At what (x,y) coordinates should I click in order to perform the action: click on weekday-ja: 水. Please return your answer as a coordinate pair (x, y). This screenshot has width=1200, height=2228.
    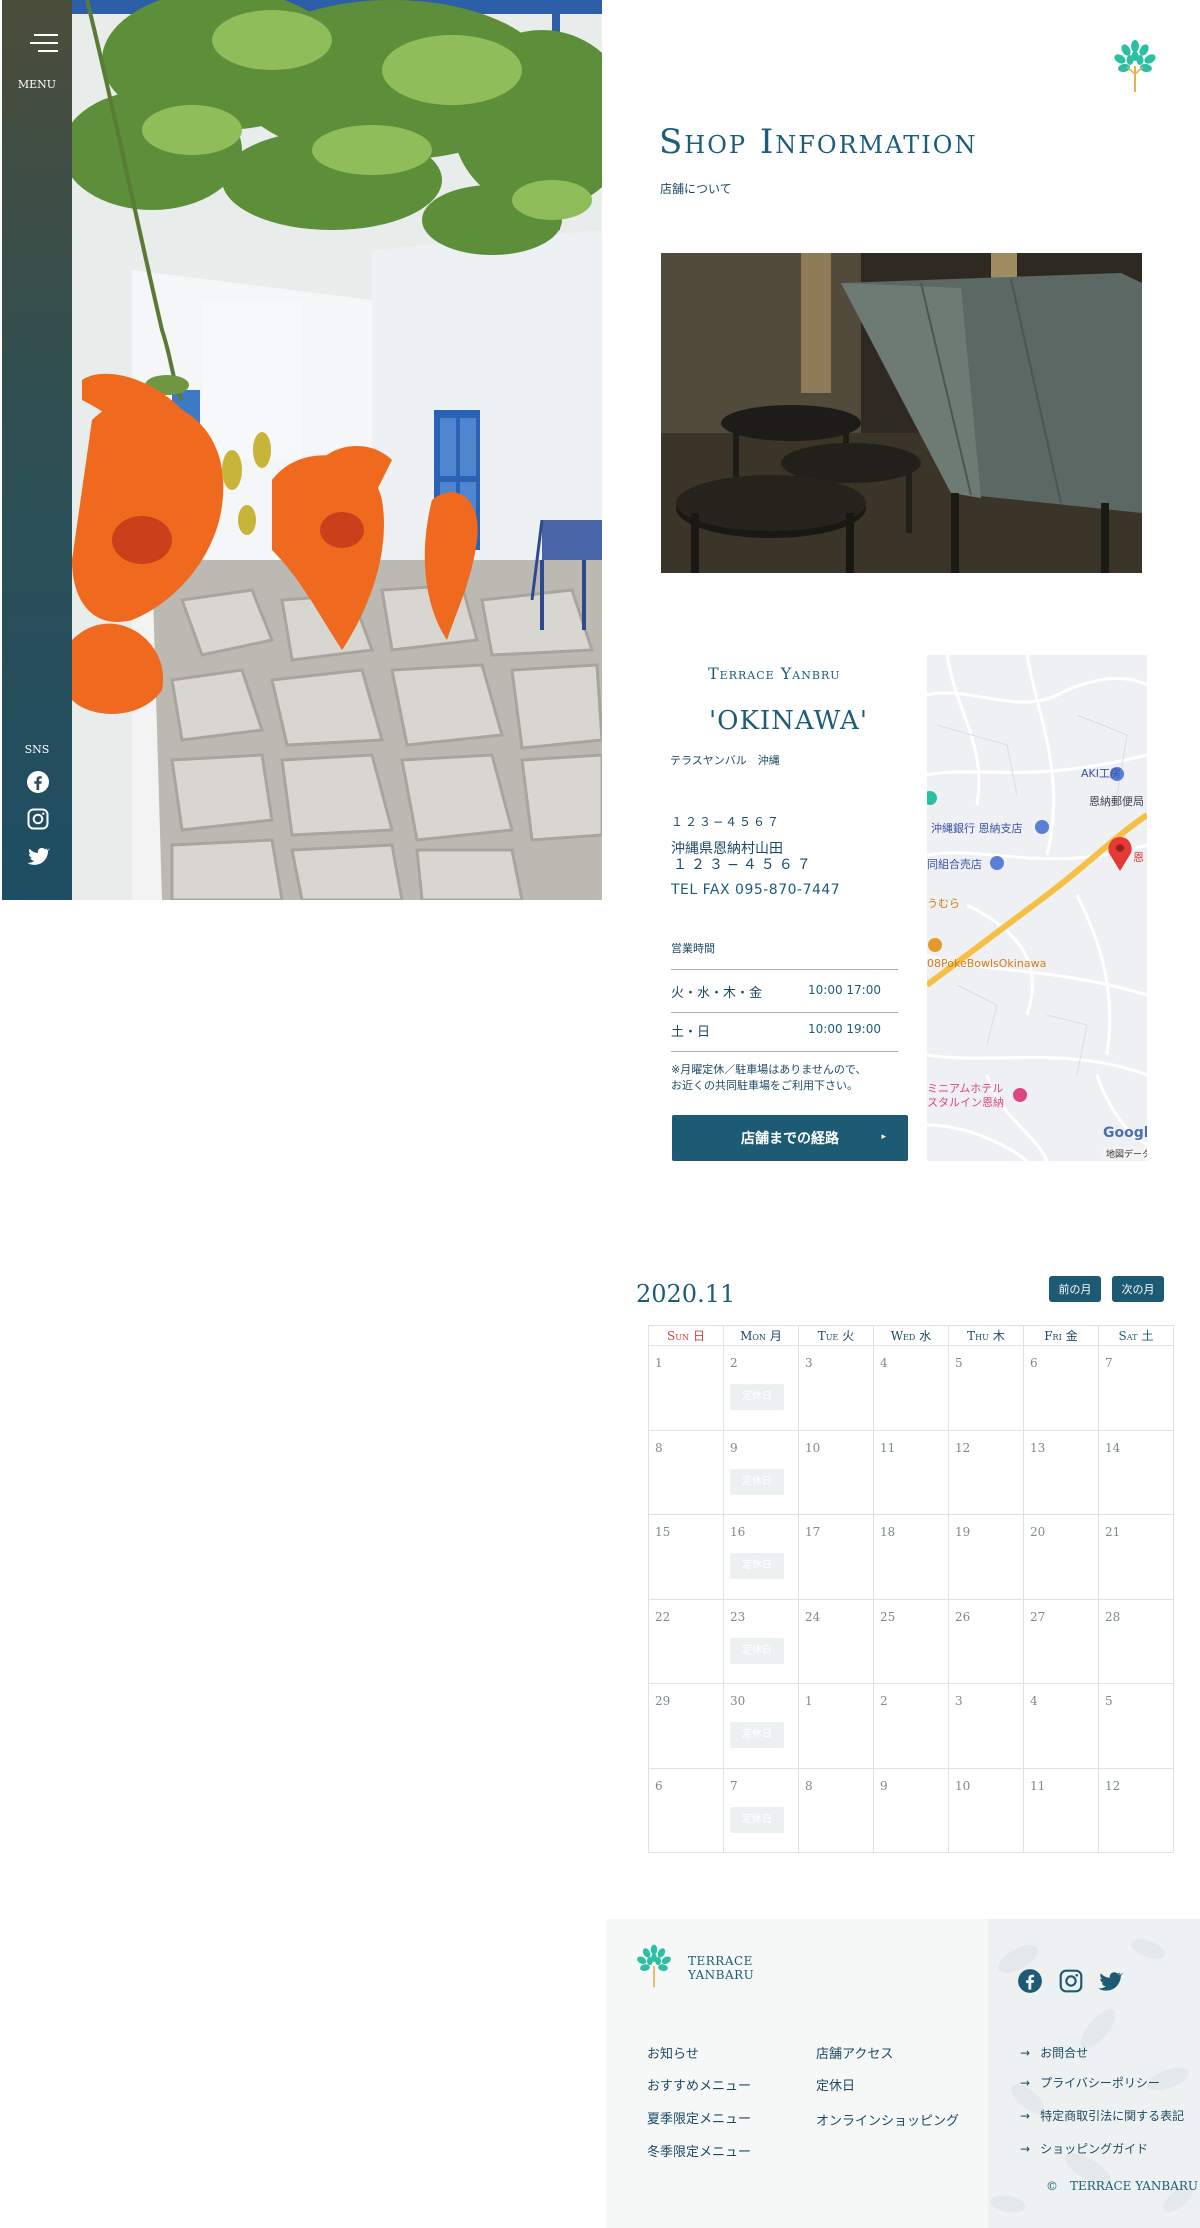
    Looking at the image, I should click on (925, 1336).